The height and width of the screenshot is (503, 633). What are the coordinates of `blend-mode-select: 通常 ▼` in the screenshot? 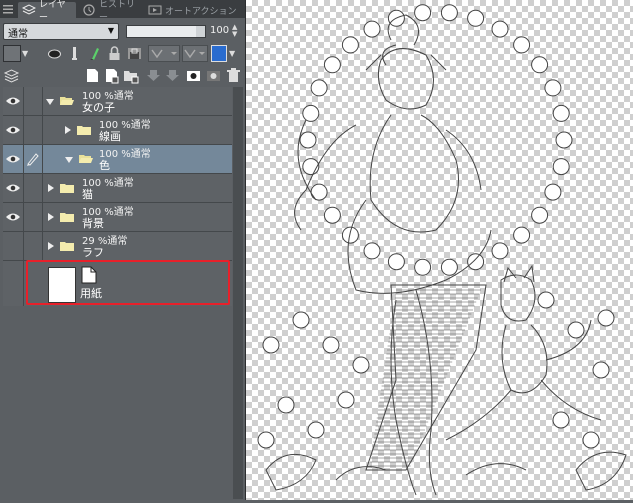 It's located at (61, 31).